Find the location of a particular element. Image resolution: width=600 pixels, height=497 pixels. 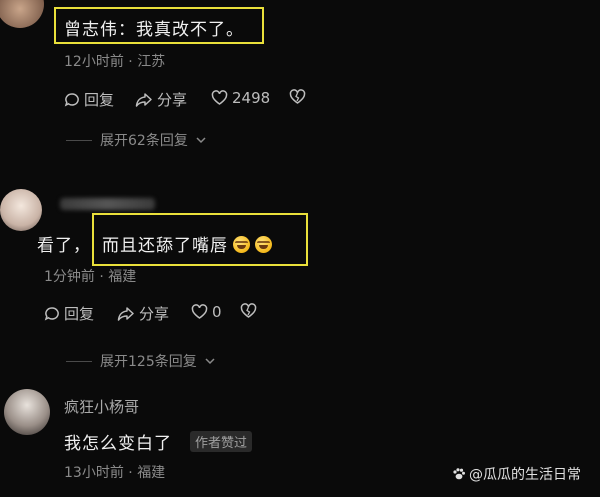

comment-location: 江苏 is located at coordinates (151, 62).